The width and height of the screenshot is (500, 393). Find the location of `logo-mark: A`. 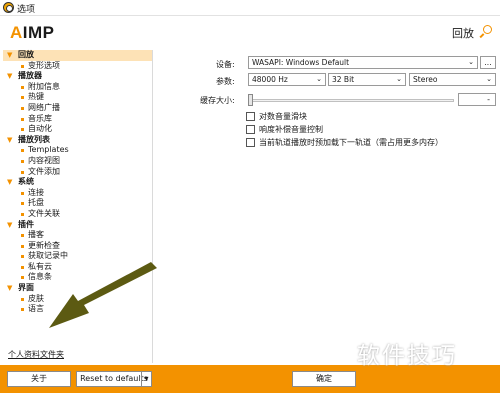

logo-mark: A is located at coordinates (16, 32).